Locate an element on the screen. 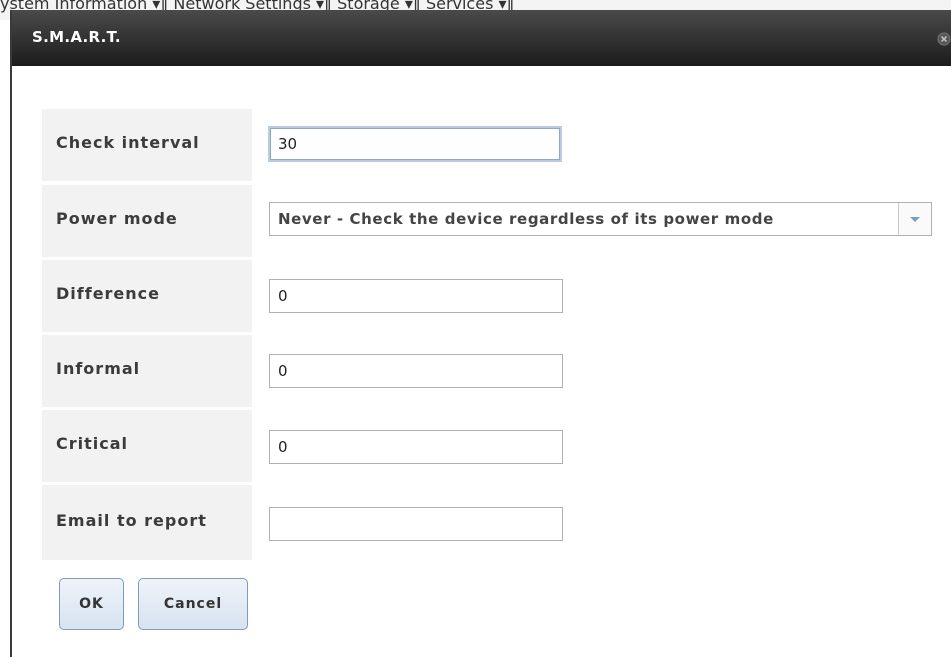 The height and width of the screenshot is (657, 951). informal-label: Informal is located at coordinates (98, 368).